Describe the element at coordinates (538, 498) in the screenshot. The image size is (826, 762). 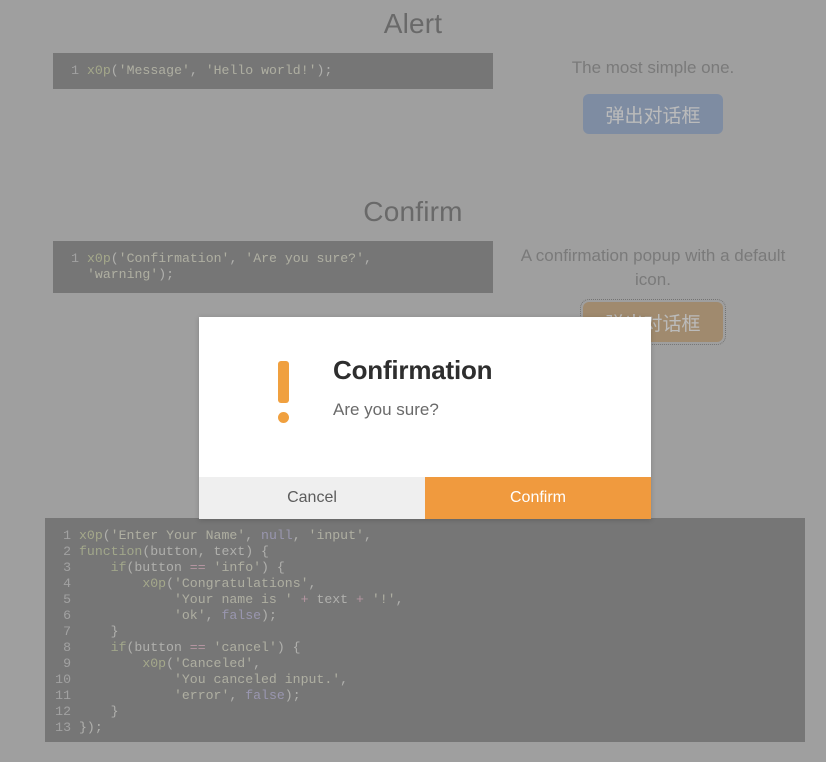
I see `confirm-button: Confirm` at that location.